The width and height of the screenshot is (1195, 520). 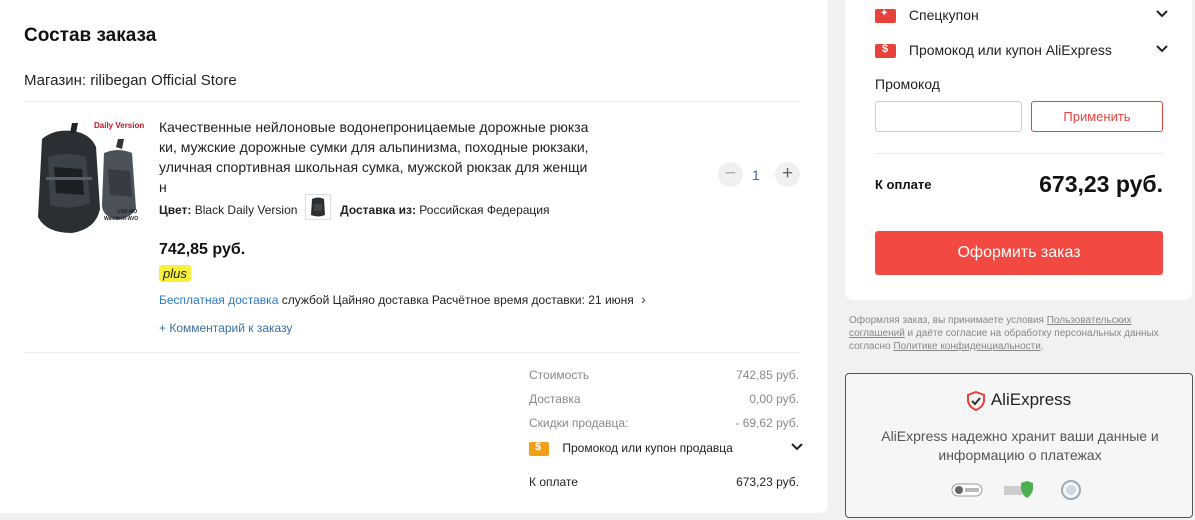 I want to click on product-image: Daily Version USB-MO Waistbelt-AVO, so click(x=84, y=177).